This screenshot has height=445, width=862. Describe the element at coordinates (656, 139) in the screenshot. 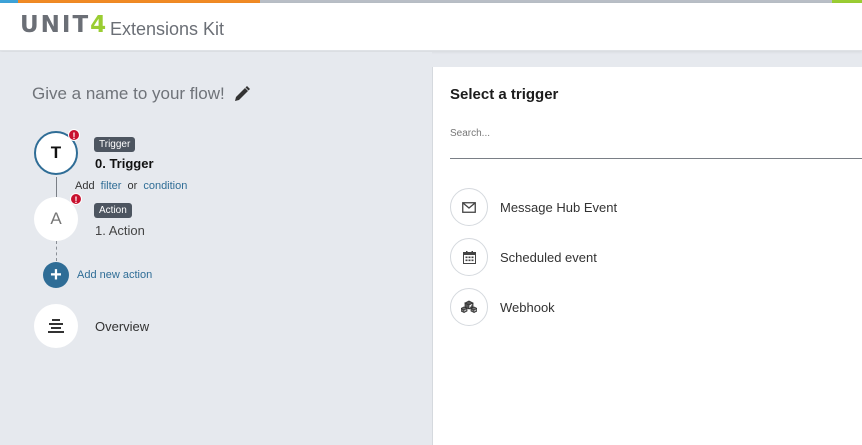

I see `trigger-search-input` at that location.